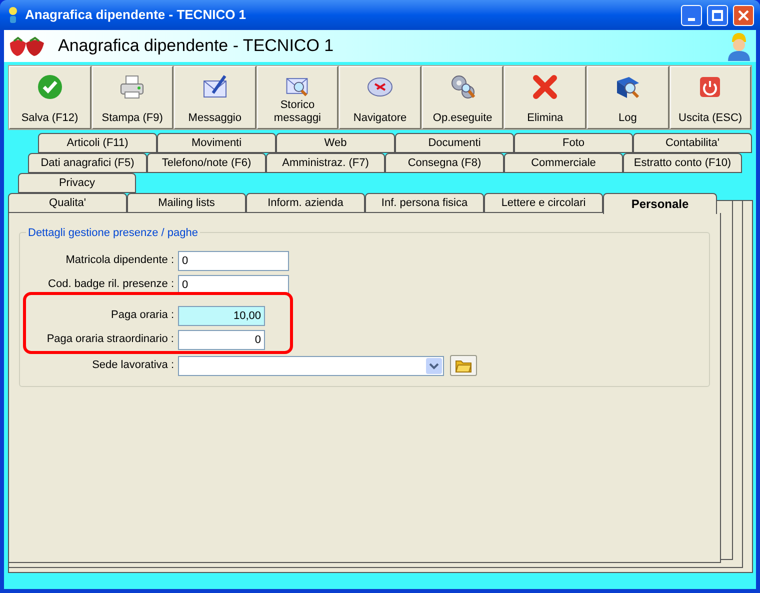 The height and width of the screenshot is (593, 760). Describe the element at coordinates (563, 163) in the screenshot. I see `tab: Commerciale` at that location.